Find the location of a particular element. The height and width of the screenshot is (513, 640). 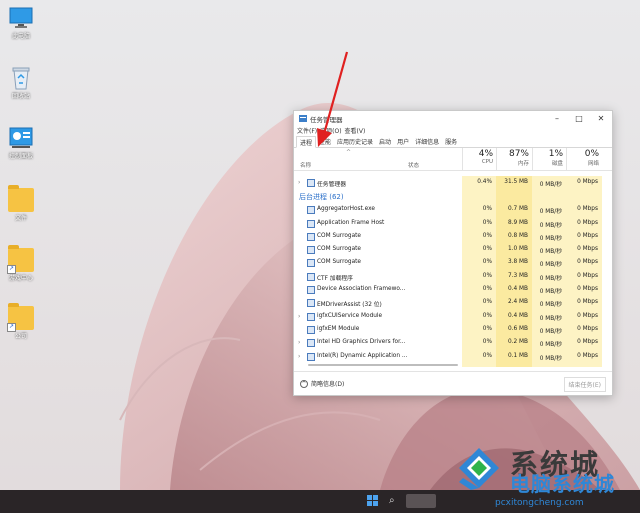

process-memory: 0.4 MB is located at coordinates (517, 315).